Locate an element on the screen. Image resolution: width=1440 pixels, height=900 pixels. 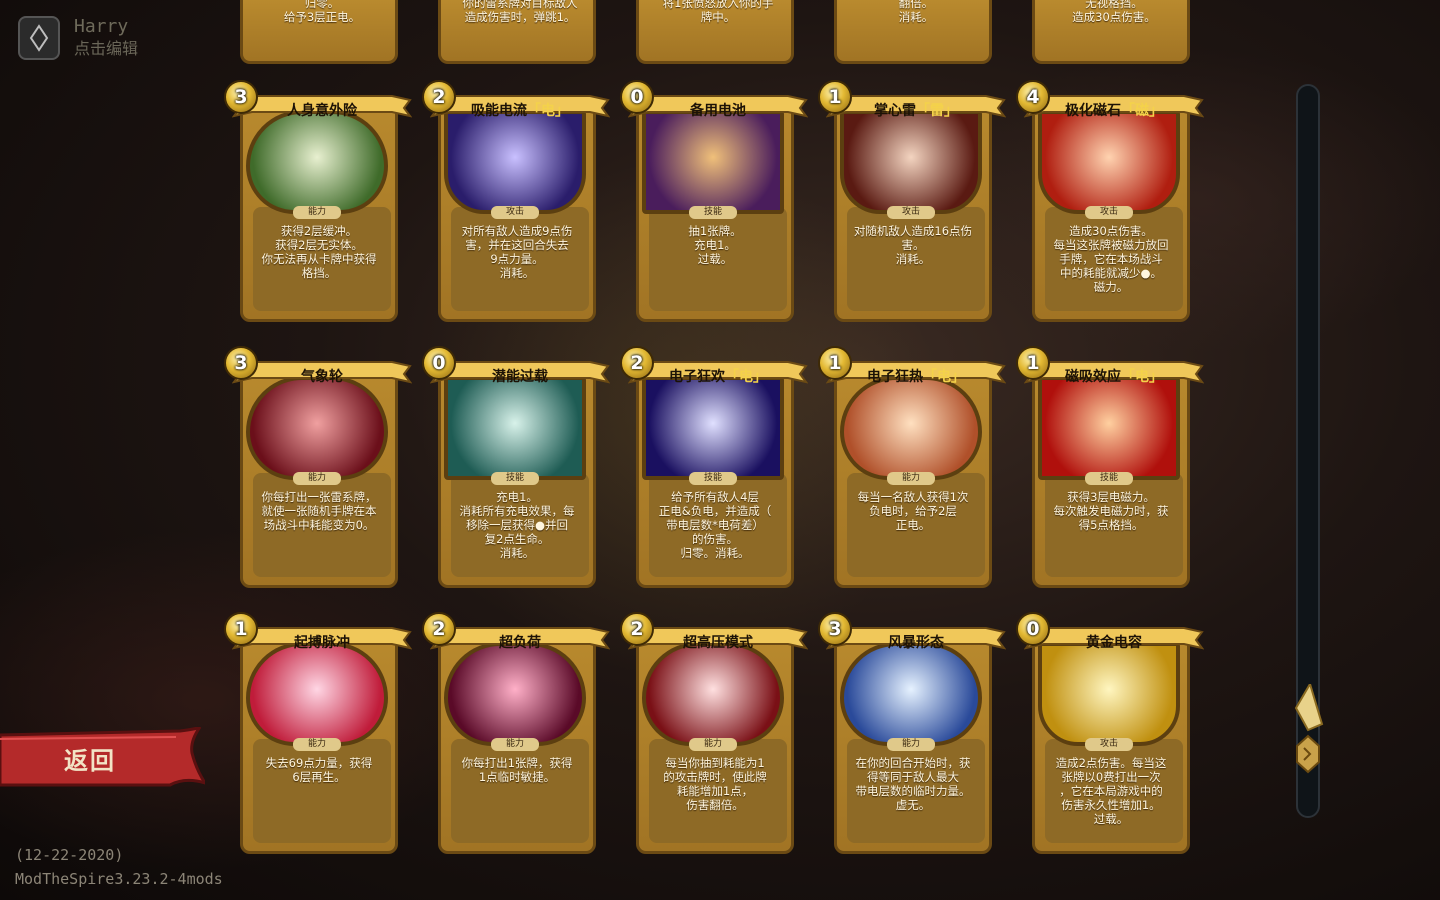
partial-card: 将1张愤怒放入你的手 牌中。 is located at coordinates (715, 32).